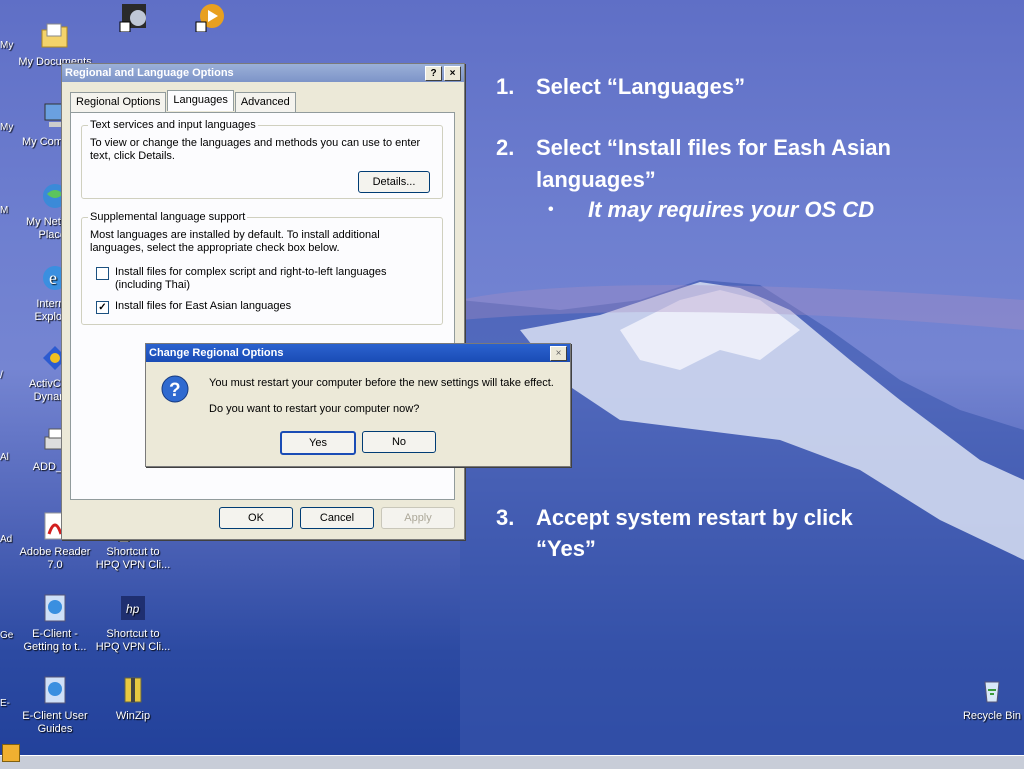  Describe the element at coordinates (4, 457) in the screenshot. I see `edge-label: Al` at that location.